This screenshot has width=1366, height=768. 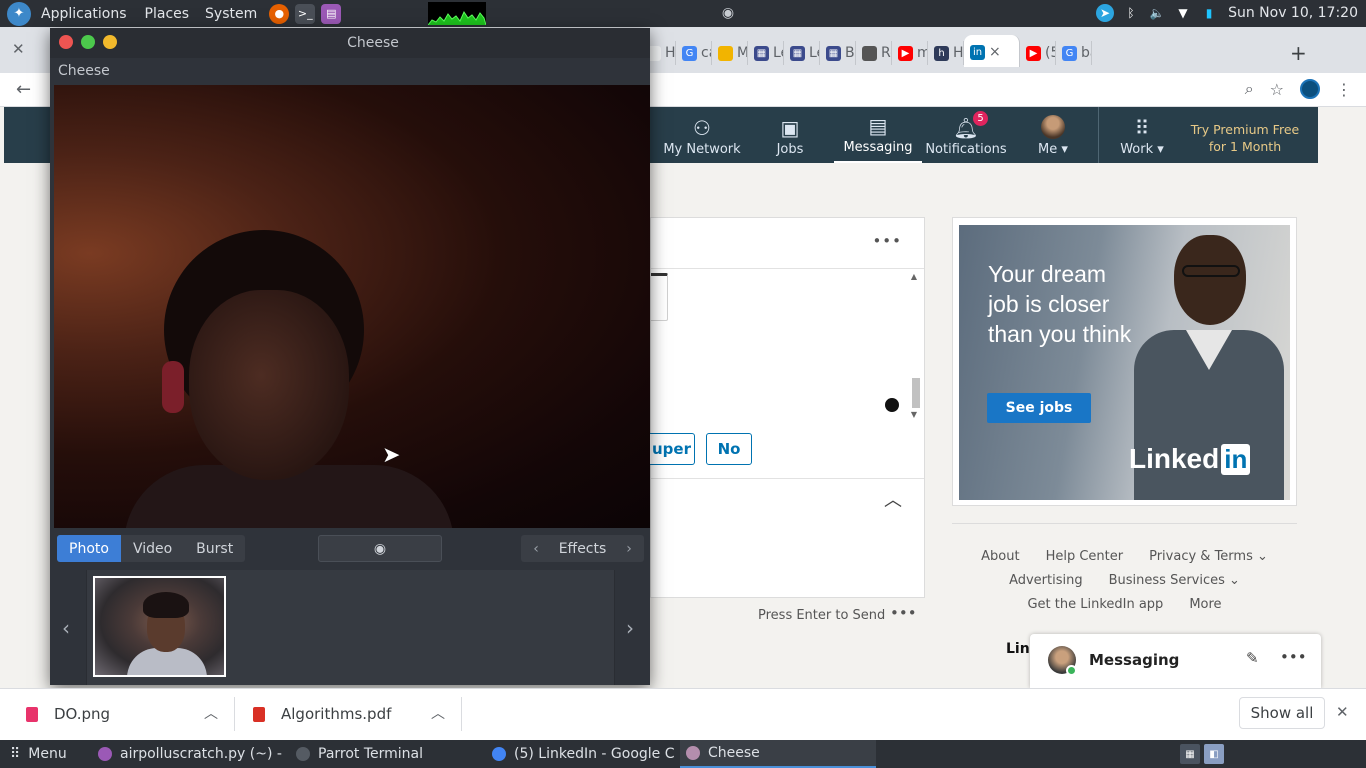 I want to click on clock: Sun Nov 10, 17:20, so click(x=1293, y=13).